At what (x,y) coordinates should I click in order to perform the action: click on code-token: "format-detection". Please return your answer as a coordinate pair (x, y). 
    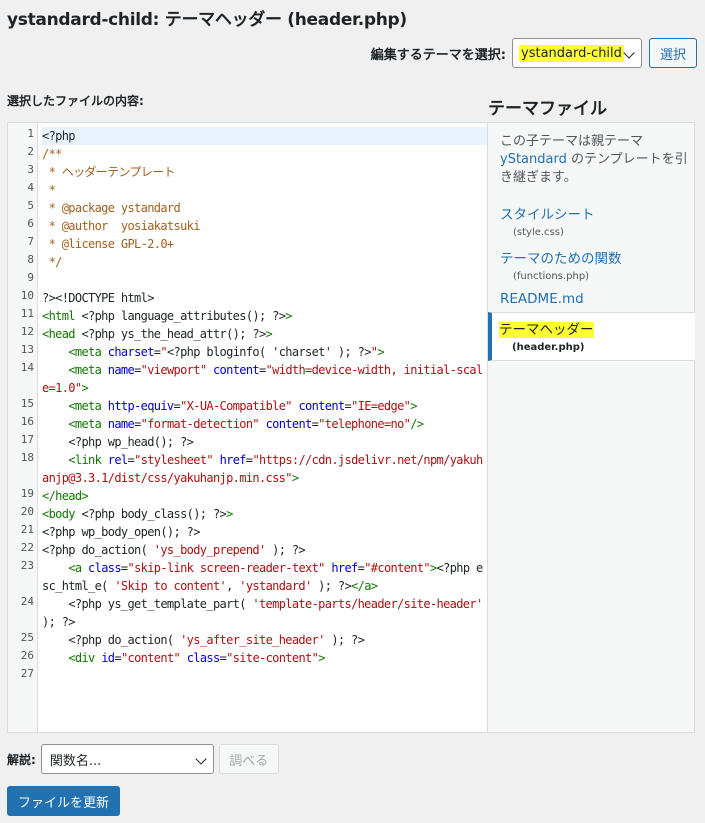
    Looking at the image, I should click on (200, 424).